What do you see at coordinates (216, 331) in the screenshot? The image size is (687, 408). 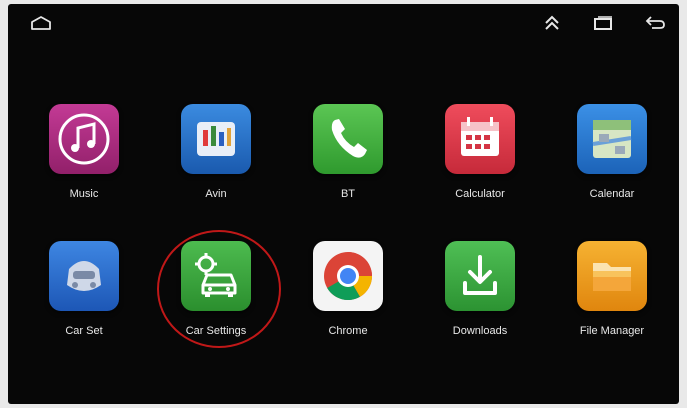 I see `app-label: Car Settings` at bounding box center [216, 331].